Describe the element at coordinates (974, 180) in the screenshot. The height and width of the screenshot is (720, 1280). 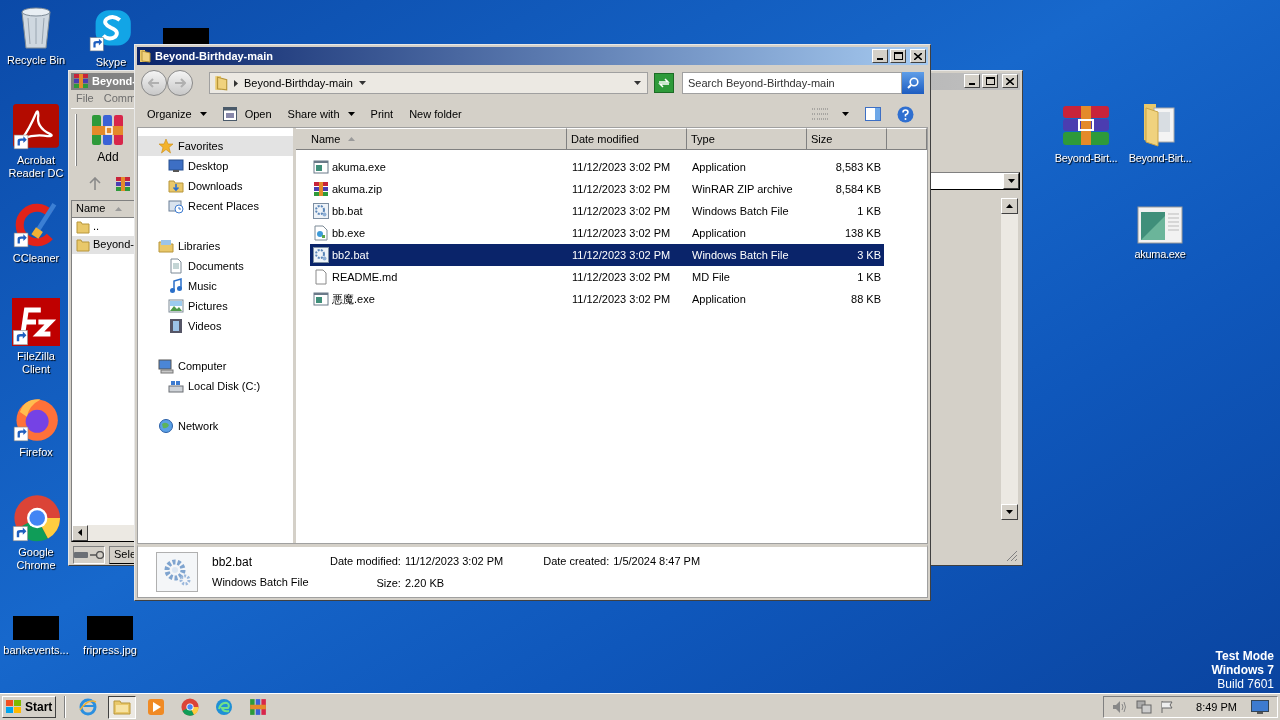
I see `path-dropdown` at that location.